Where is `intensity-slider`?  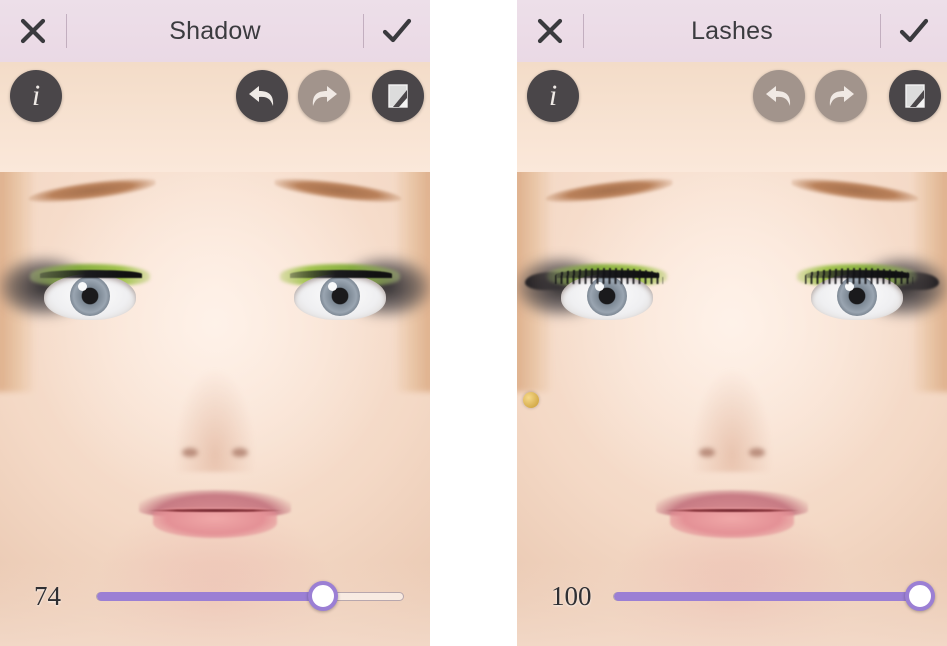
intensity-slider is located at coordinates (250, 596).